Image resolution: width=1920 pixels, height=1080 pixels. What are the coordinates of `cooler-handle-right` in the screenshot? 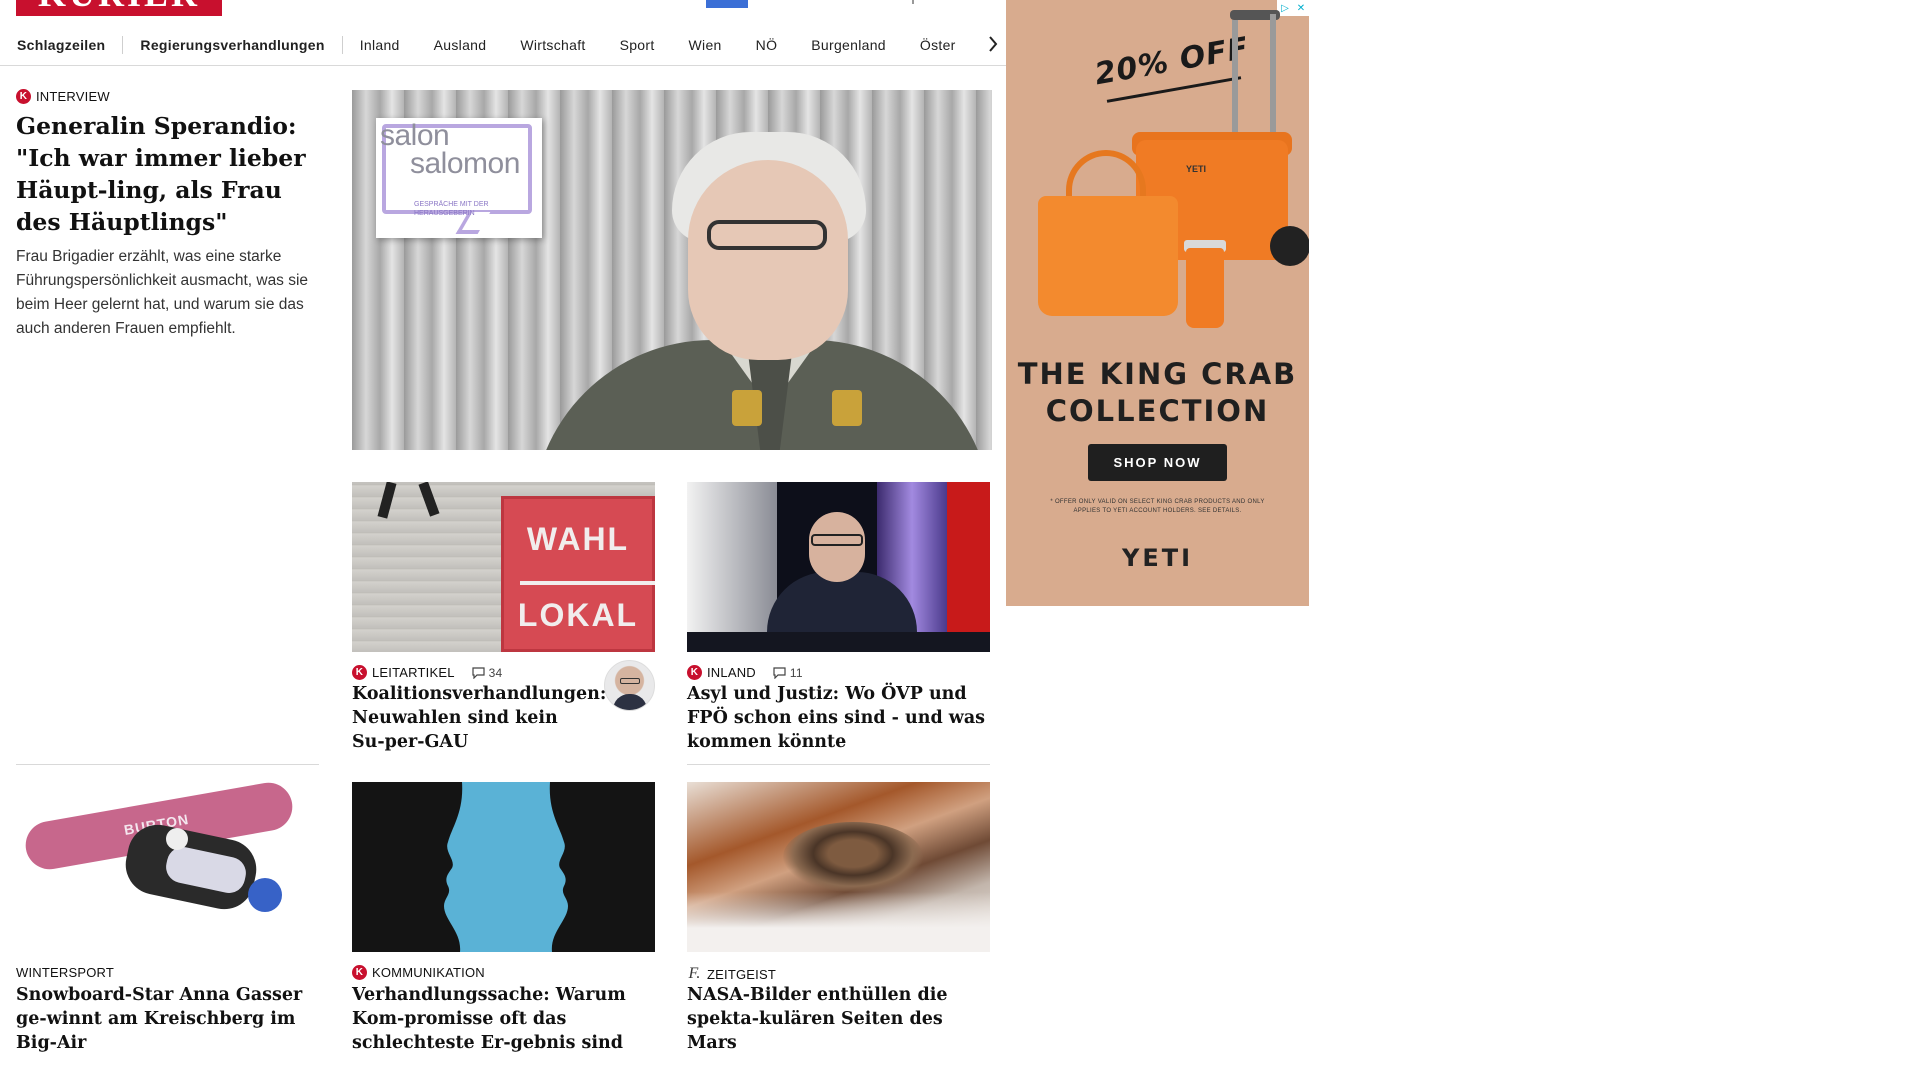 It's located at (1273, 77).